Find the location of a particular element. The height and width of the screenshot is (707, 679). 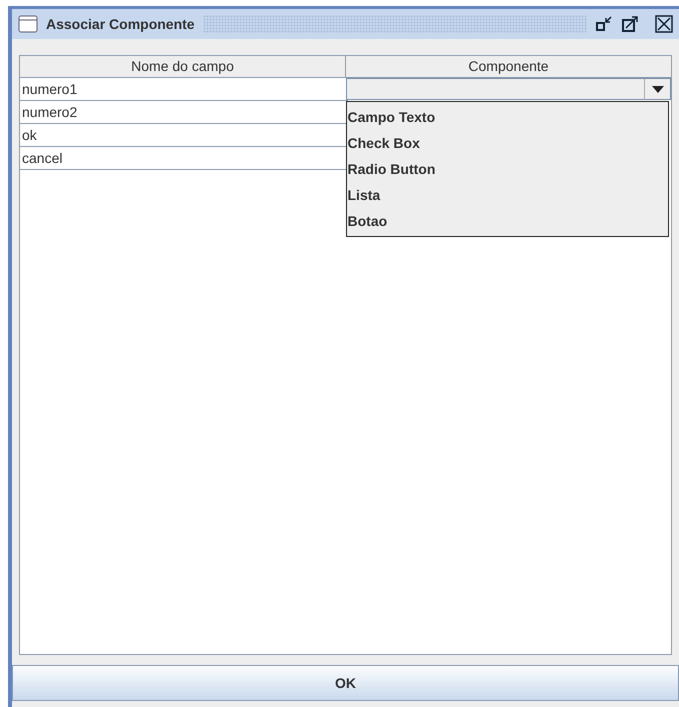

close-icon is located at coordinates (664, 24).